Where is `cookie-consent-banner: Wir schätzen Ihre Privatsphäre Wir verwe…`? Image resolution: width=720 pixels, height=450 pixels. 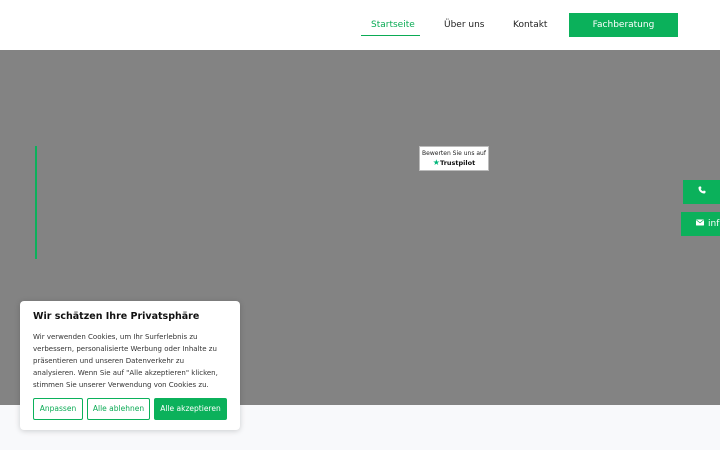 cookie-consent-banner: Wir schätzen Ihre Privatsphäre Wir verwe… is located at coordinates (130, 365).